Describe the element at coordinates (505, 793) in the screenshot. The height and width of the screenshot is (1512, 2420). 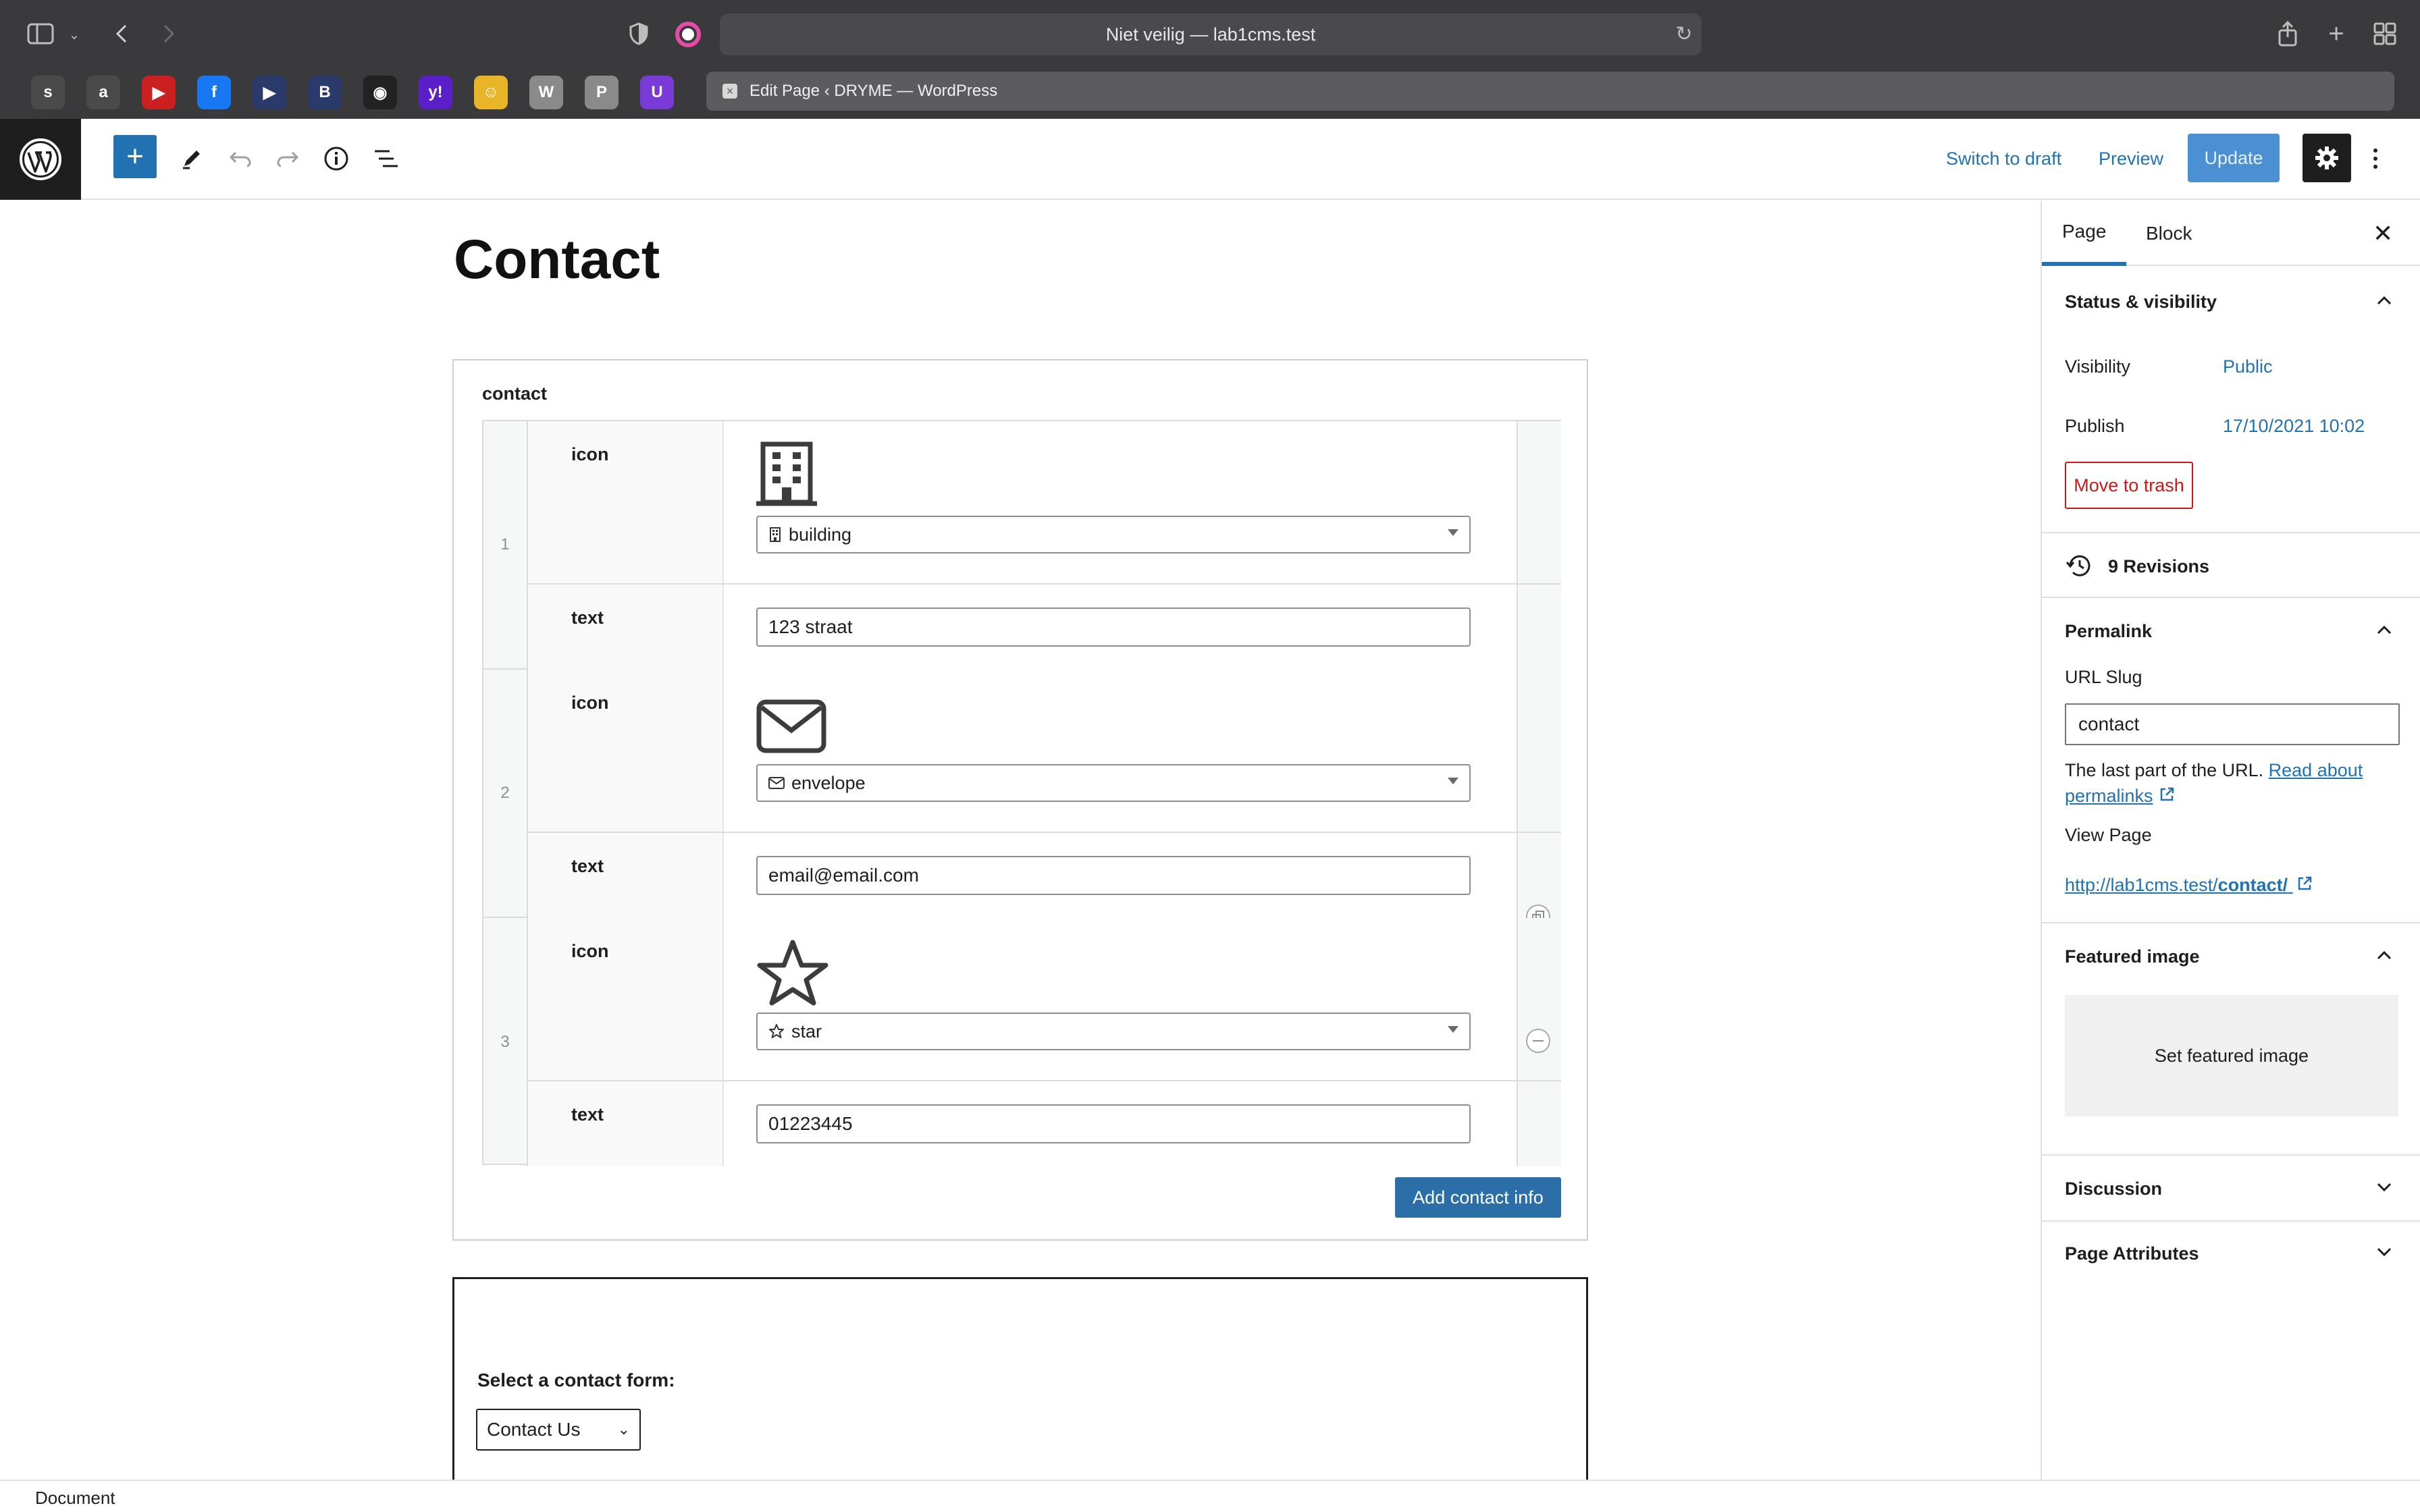
I see `row-number: 2` at that location.